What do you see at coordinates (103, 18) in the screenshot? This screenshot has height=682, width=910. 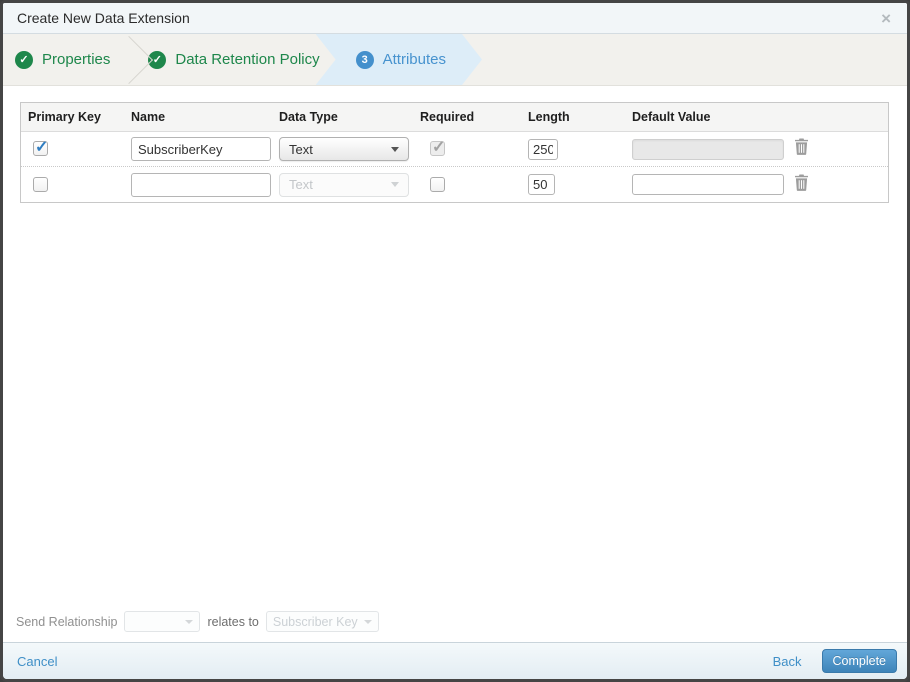 I see `modal-title: Create New Data Extension` at bounding box center [103, 18].